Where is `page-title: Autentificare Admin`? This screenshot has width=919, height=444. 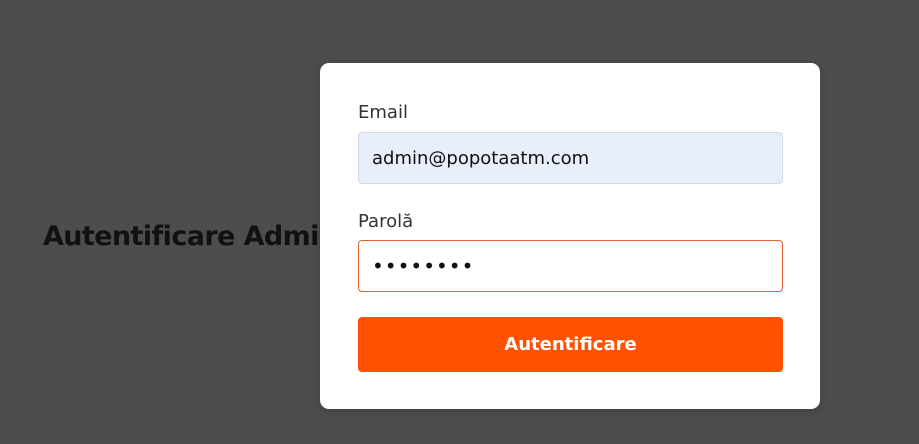
page-title: Autentificare Admin is located at coordinates (190, 236).